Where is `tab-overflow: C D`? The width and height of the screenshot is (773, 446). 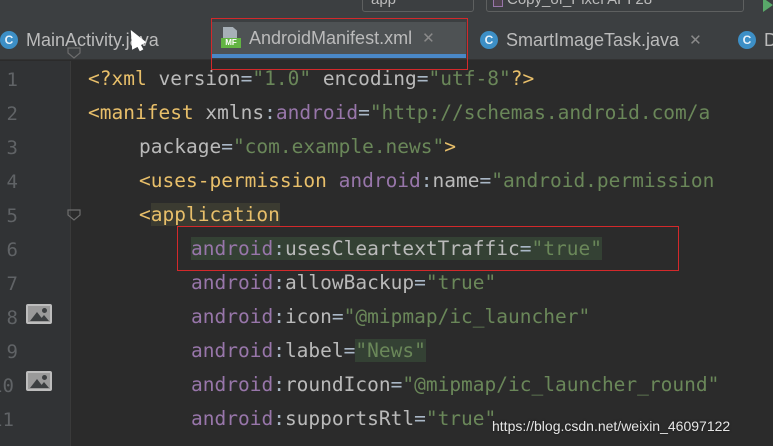
tab-overflow: C D is located at coordinates (755, 40).